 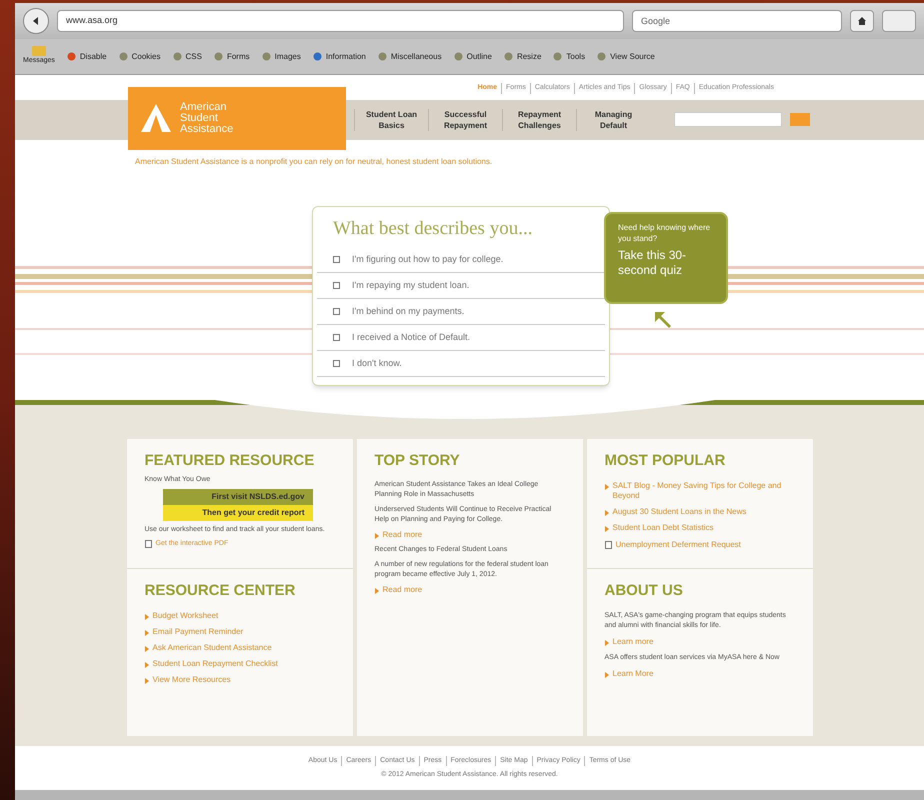 What do you see at coordinates (473, 56) in the screenshot?
I see `toolbar-menu: Outline` at bounding box center [473, 56].